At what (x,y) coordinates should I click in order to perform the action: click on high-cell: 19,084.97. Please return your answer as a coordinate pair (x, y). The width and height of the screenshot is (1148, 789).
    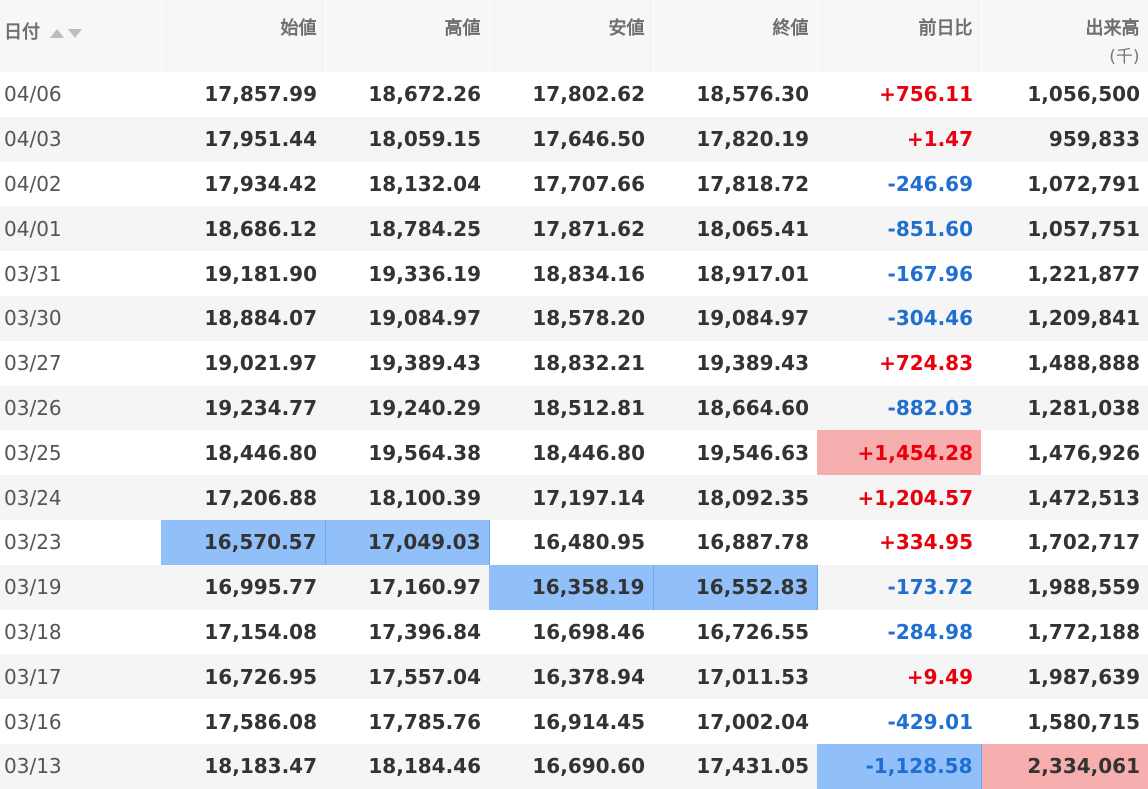
    Looking at the image, I should click on (407, 318).